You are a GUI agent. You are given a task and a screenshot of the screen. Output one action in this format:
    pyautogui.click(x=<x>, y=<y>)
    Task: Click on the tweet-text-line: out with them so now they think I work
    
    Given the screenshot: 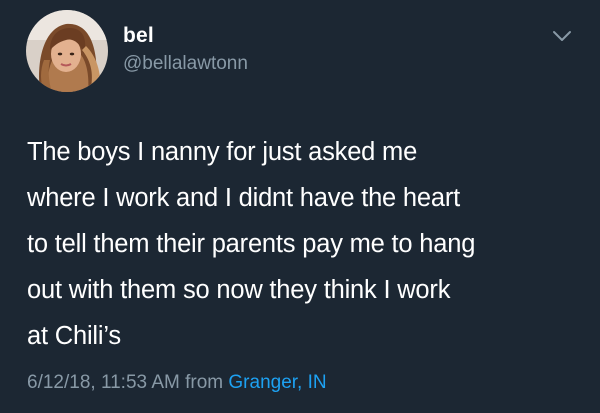 What is the action you would take?
    pyautogui.click(x=239, y=290)
    